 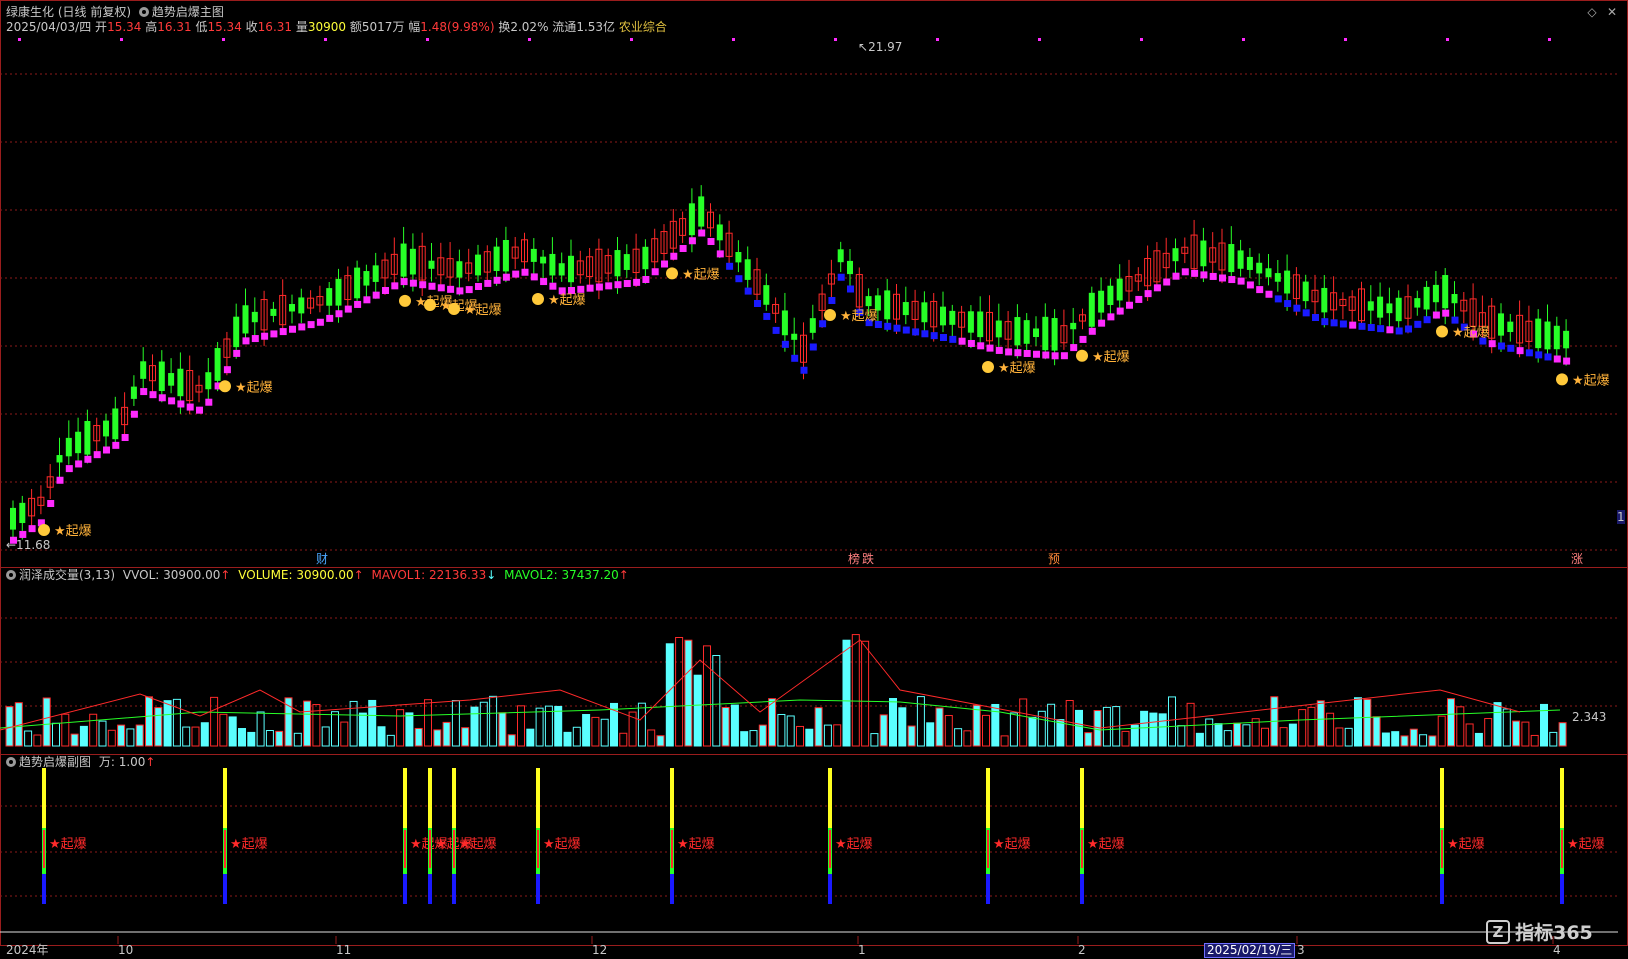 I want to click on event-marker-rise: 涨, so click(x=1577, y=559).